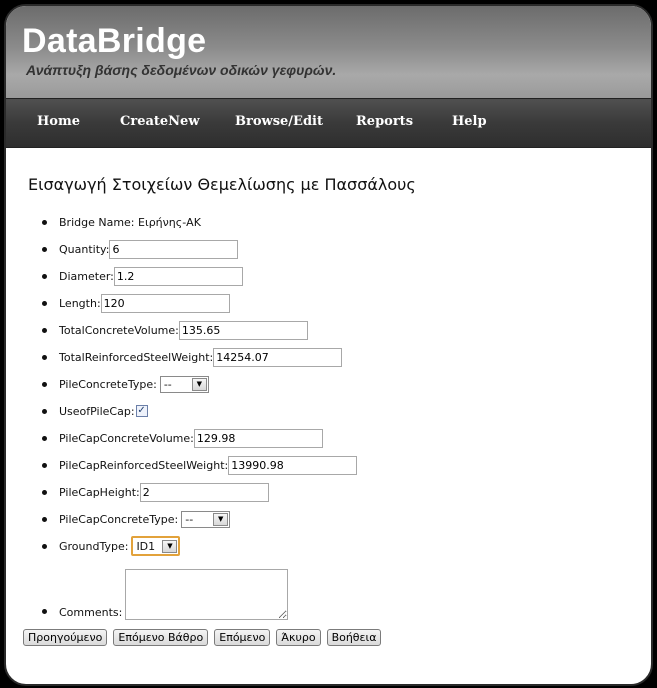  I want to click on main-nav: Home CreateNew Browse/Edit Reports Help, so click(328, 123).